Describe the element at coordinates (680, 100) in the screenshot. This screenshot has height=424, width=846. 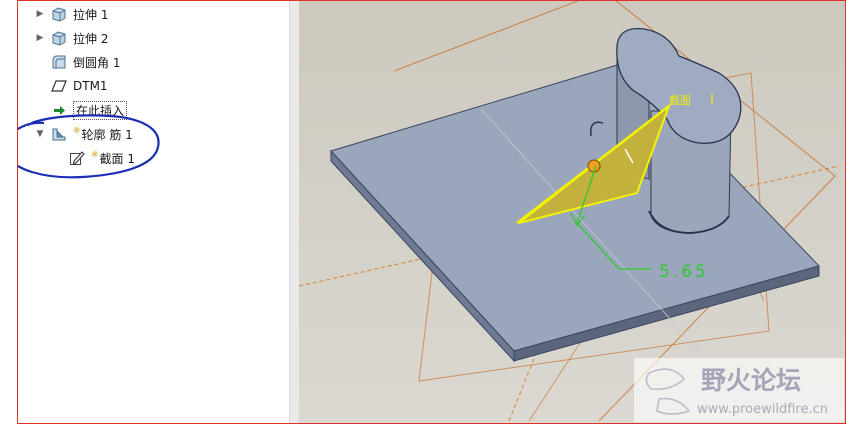
I see `section-label: 截面` at that location.